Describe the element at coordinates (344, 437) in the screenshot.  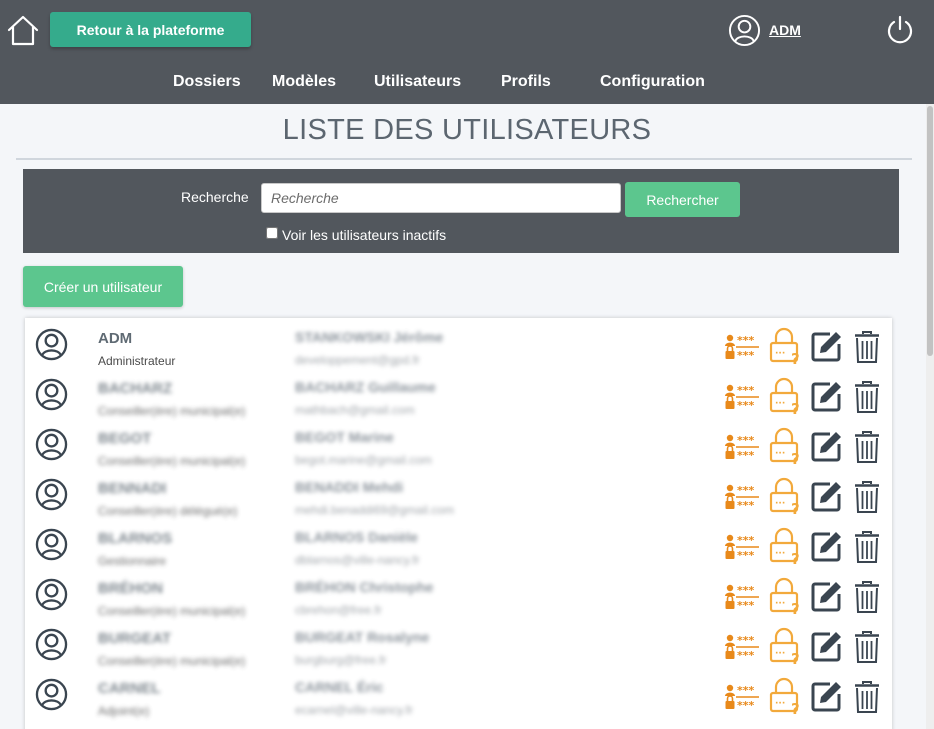
I see `user-fullname: BEGOT Marine` at that location.